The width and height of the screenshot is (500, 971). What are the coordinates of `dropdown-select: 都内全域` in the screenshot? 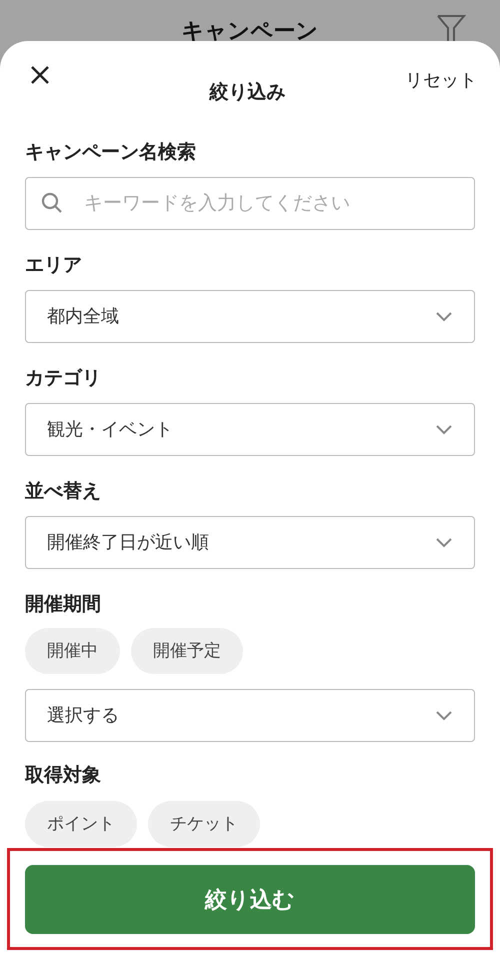 It's located at (250, 316).